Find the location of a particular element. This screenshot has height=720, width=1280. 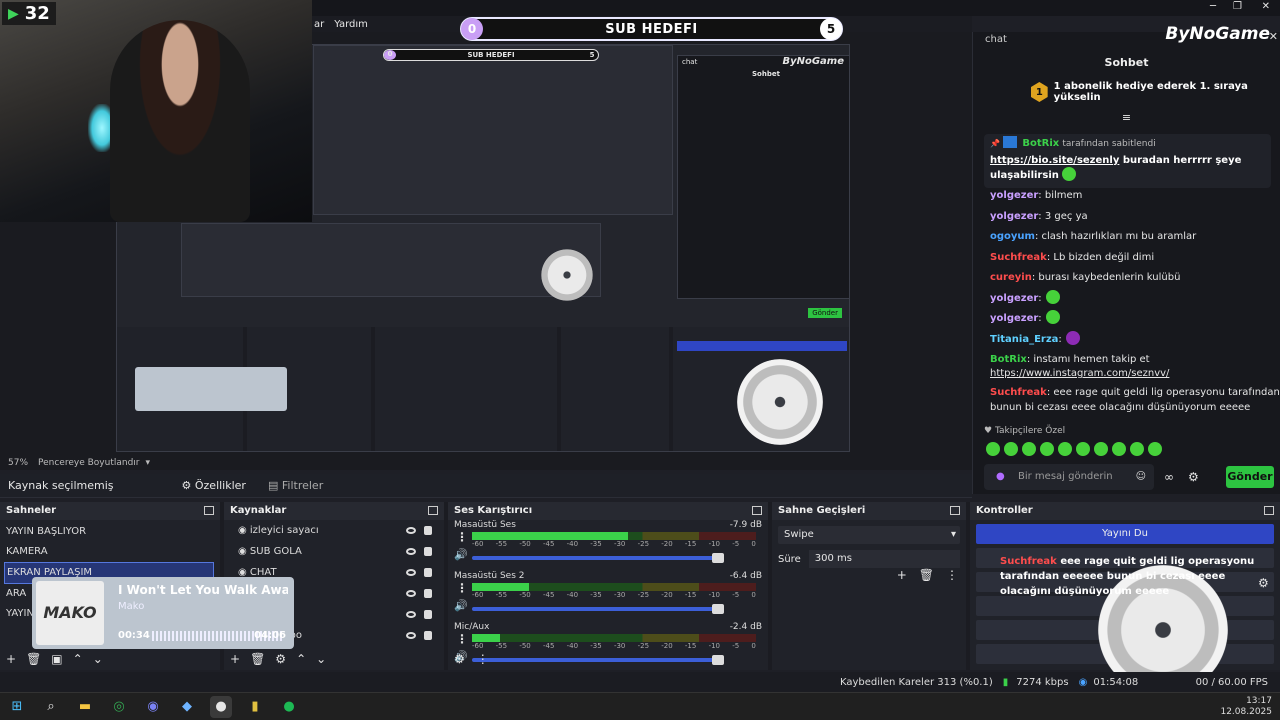

menu-item-partial: ar is located at coordinates (319, 24).